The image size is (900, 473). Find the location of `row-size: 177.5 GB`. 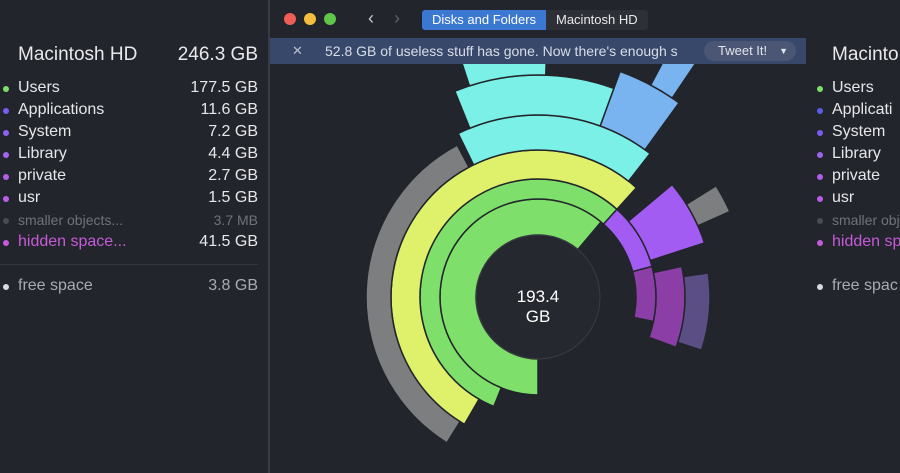

row-size: 177.5 GB is located at coordinates (224, 87).